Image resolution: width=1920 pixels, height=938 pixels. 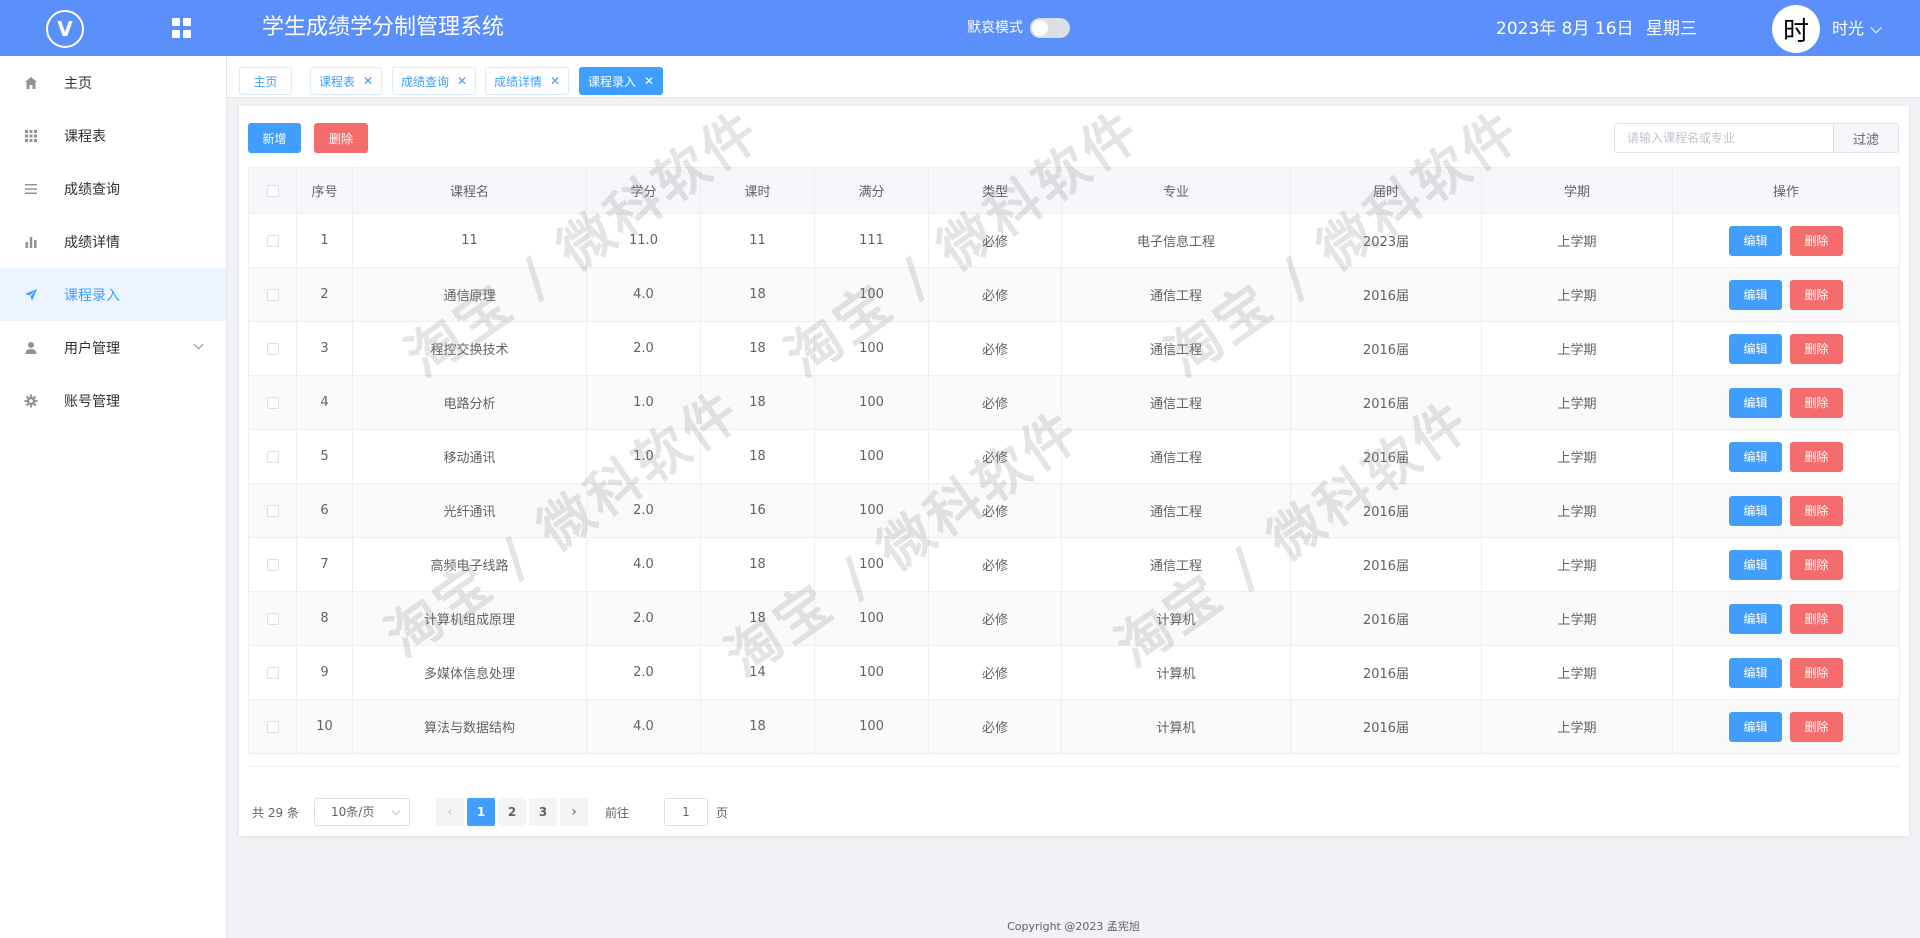 I want to click on search-input, so click(x=1724, y=138).